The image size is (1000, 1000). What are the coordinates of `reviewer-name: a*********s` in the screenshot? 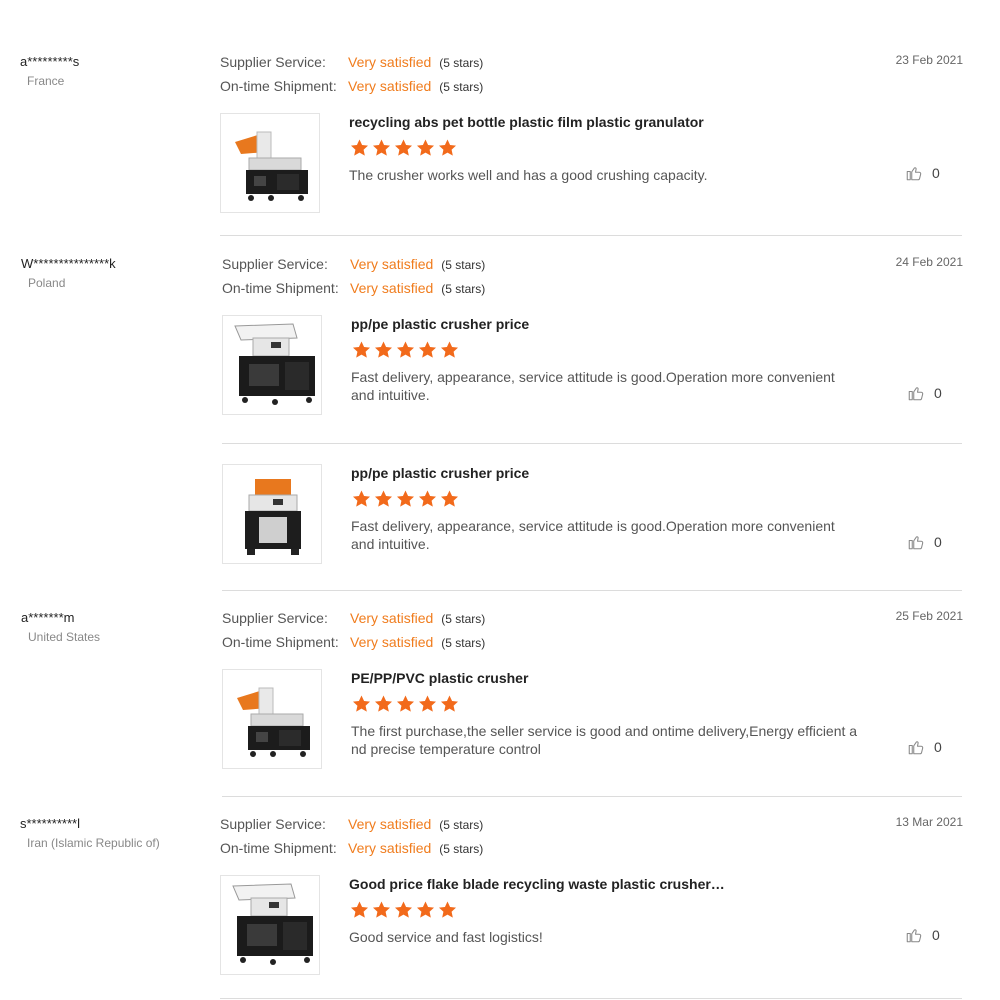 It's located at (50, 61).